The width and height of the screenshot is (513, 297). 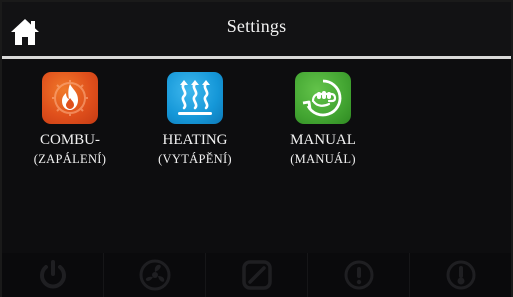 What do you see at coordinates (70, 159) in the screenshot?
I see `tile-sublabel: (ZAPÁLENÍ)` at bounding box center [70, 159].